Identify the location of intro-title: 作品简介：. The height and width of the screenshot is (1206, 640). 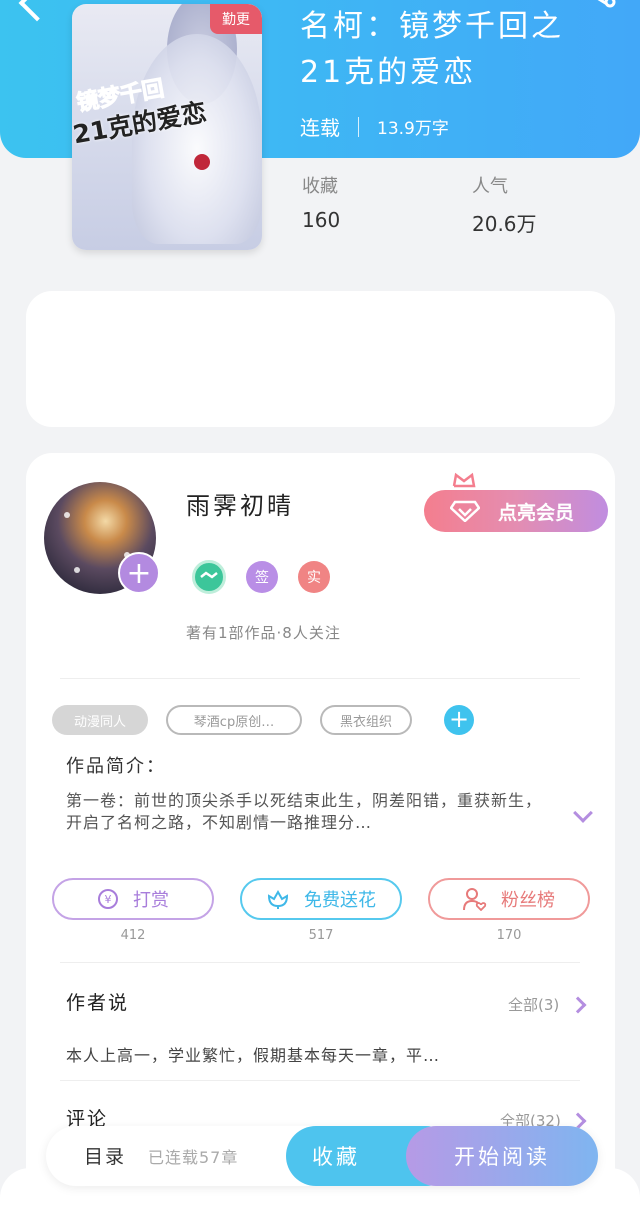
(116, 766).